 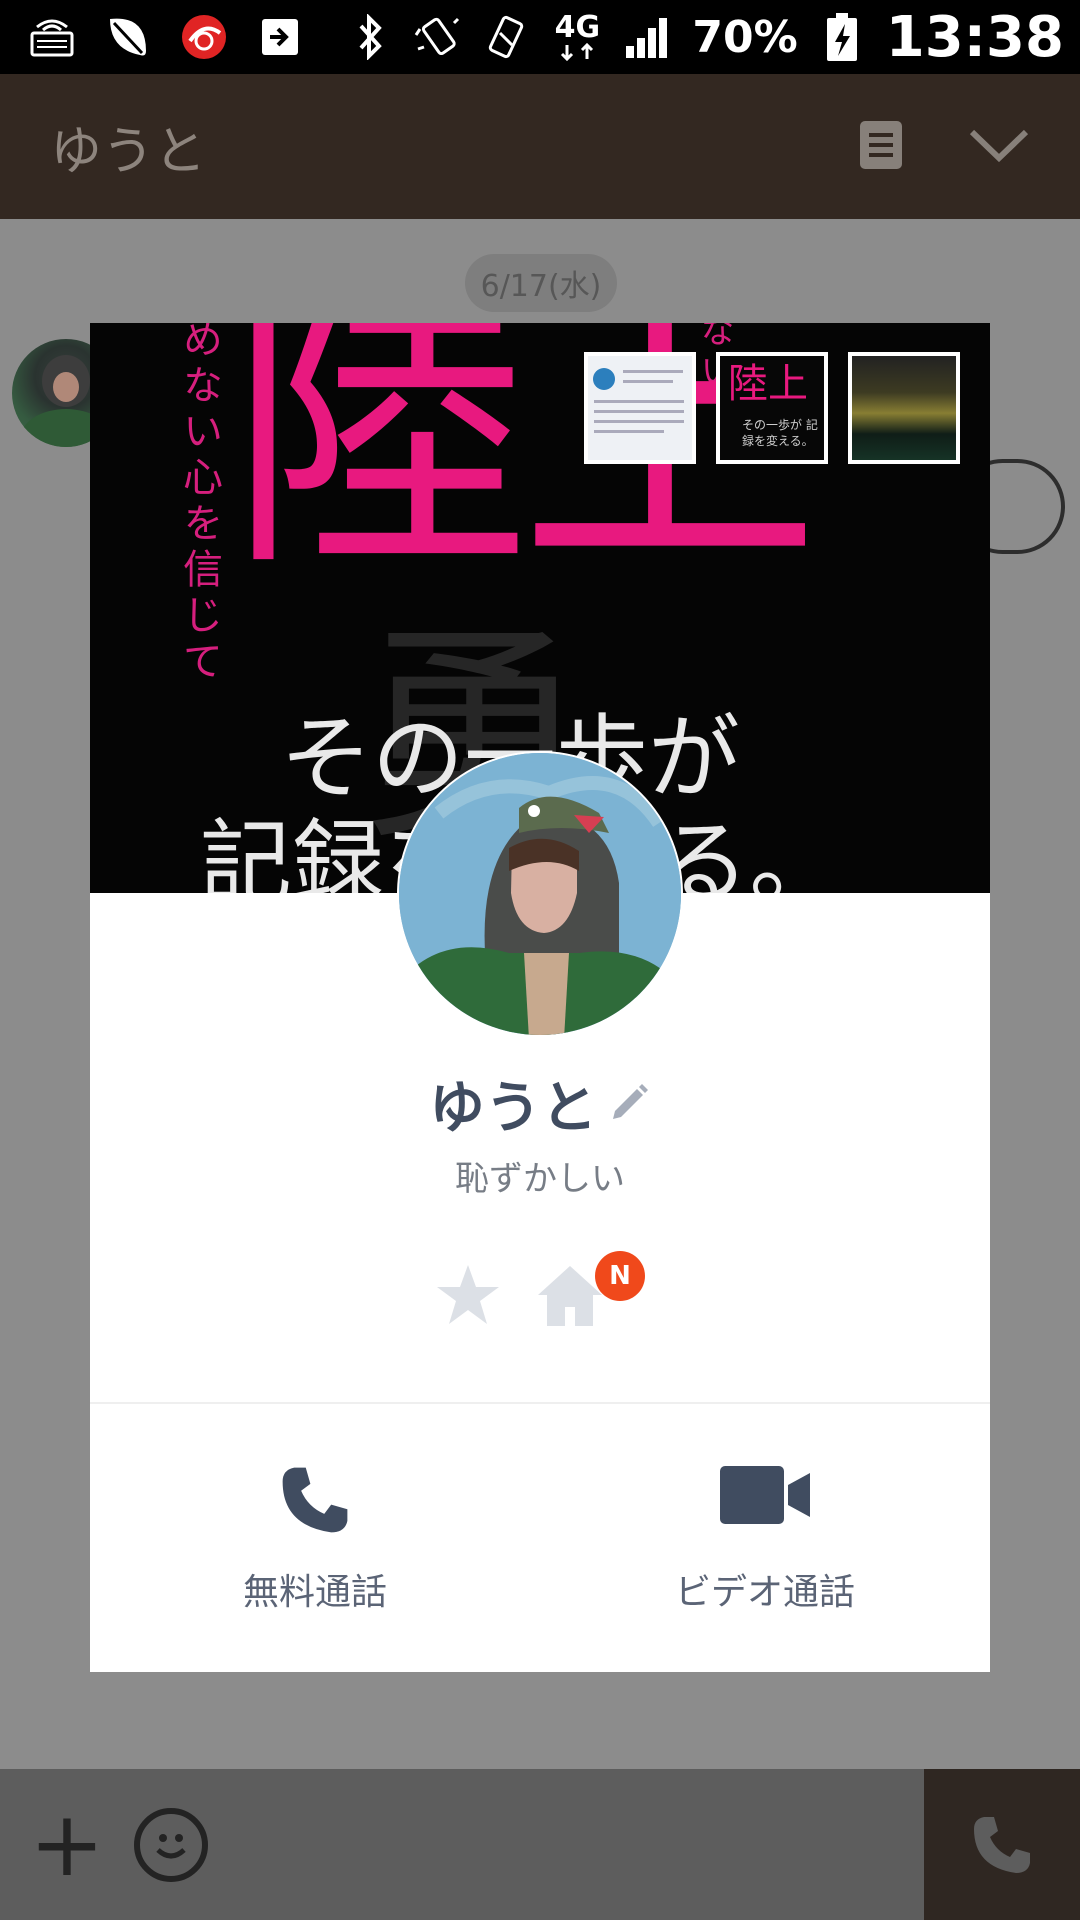 What do you see at coordinates (128, 37) in the screenshot?
I see `leaf-icon` at bounding box center [128, 37].